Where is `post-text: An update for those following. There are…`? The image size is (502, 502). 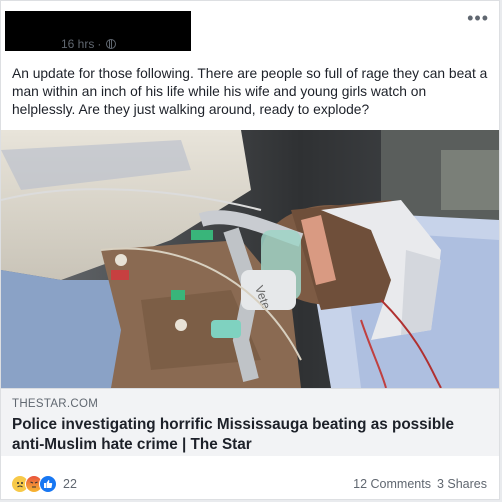 post-text: An update for those following. There are… is located at coordinates (250, 91).